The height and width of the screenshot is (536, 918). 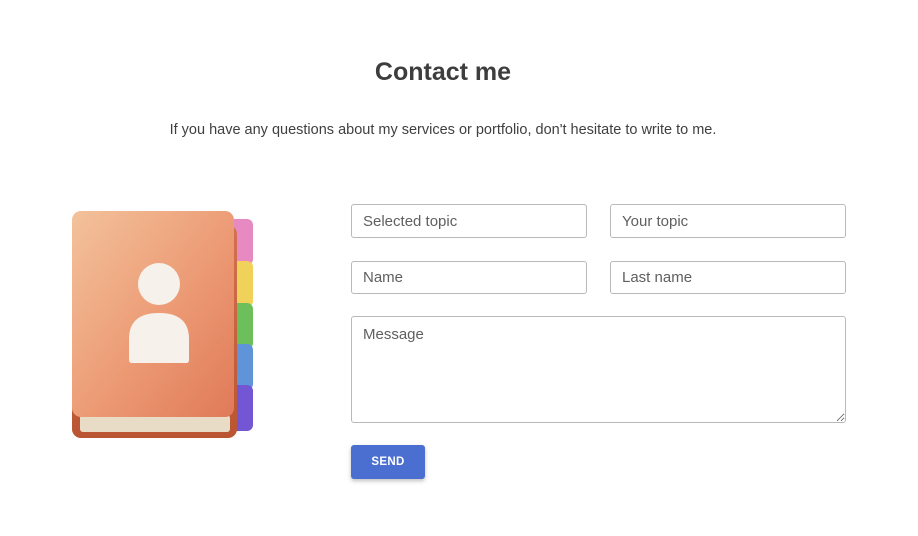 I want to click on name-field, so click(x=469, y=277).